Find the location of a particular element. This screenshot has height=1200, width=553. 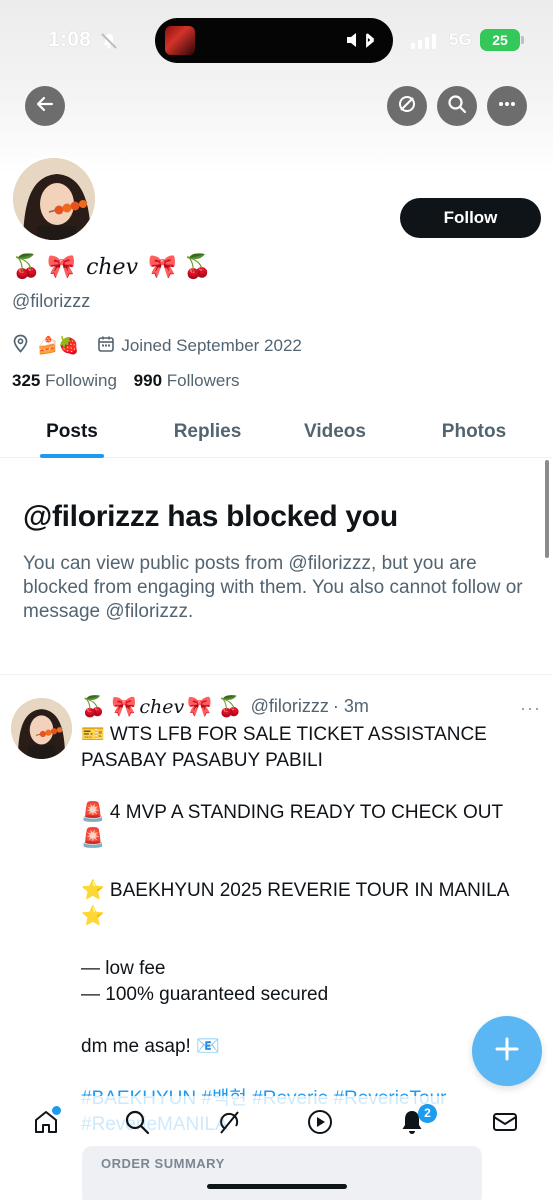

followers-count: 990 is located at coordinates (148, 380).